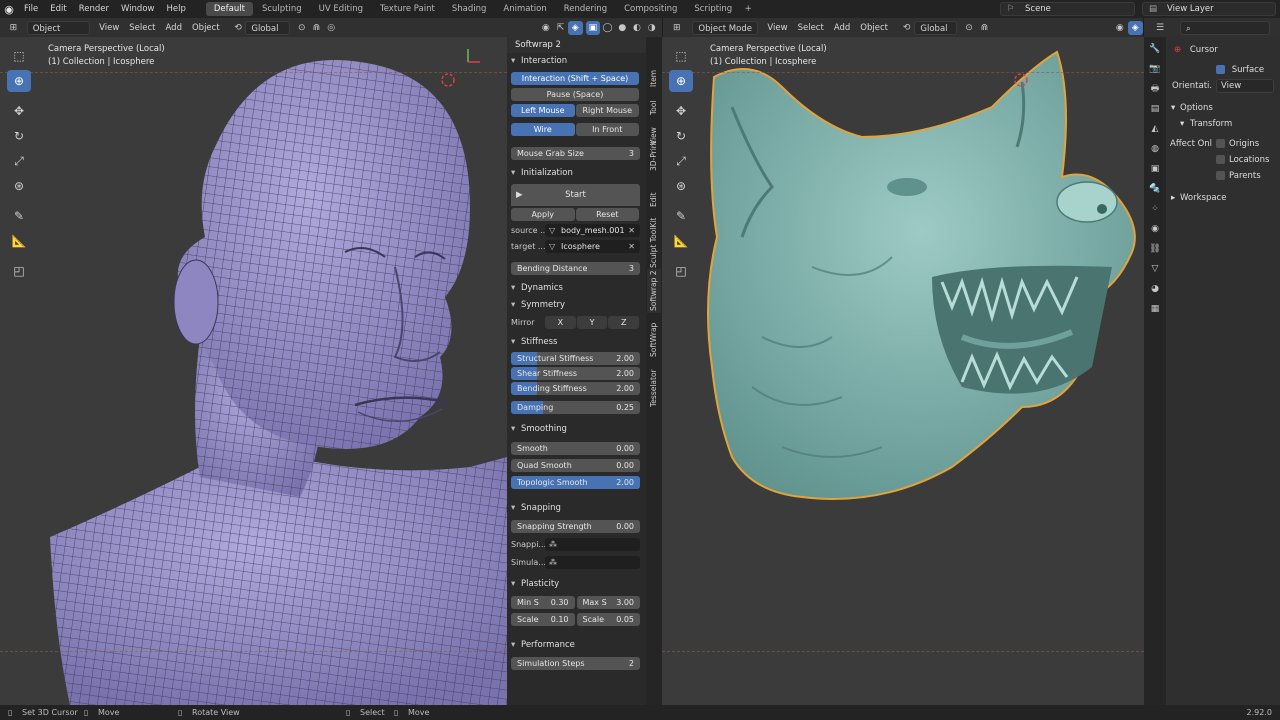 The height and width of the screenshot is (720, 1280). I want to click on section-initialization: Initialization, so click(576, 173).